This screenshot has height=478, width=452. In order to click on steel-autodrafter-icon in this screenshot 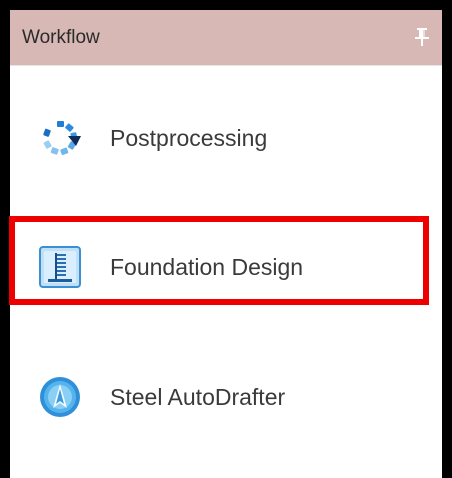, I will do `click(60, 397)`.